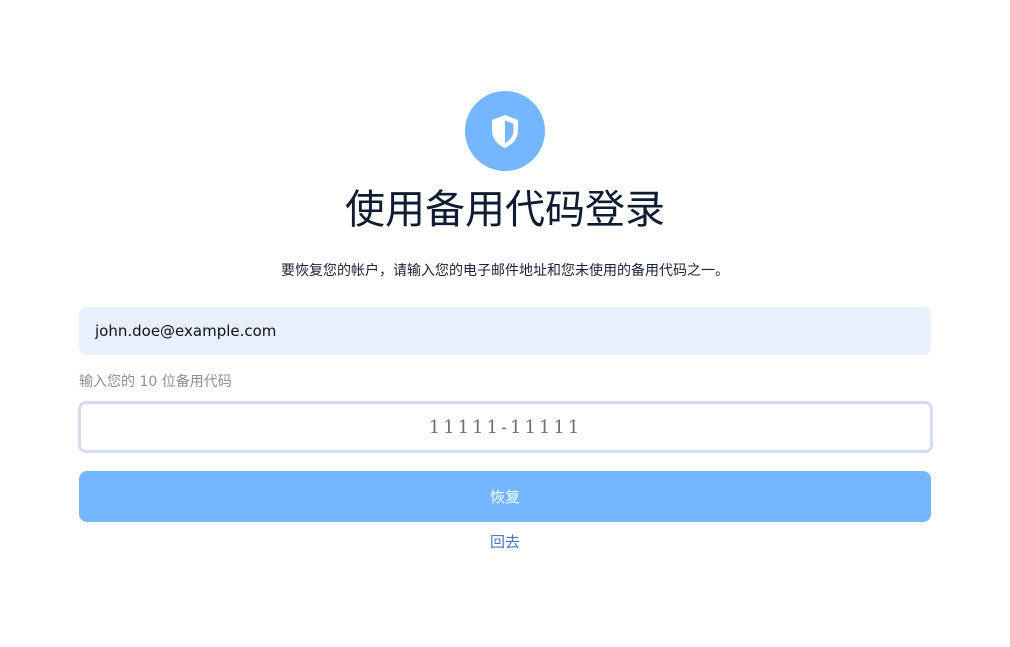 The height and width of the screenshot is (647, 1010). I want to click on shield-icon, so click(505, 131).